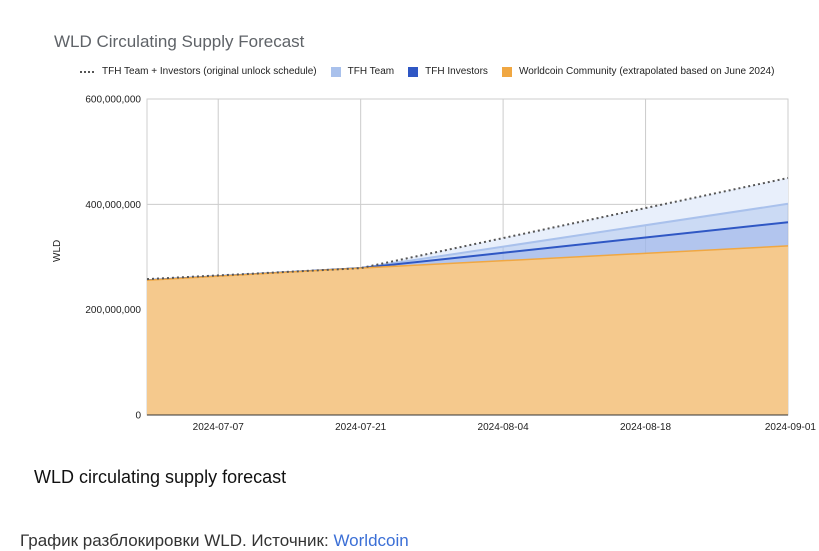 This screenshot has height=551, width=819. Describe the element at coordinates (791, 427) in the screenshot. I see `x-tick-label: 2024-09-01` at that location.